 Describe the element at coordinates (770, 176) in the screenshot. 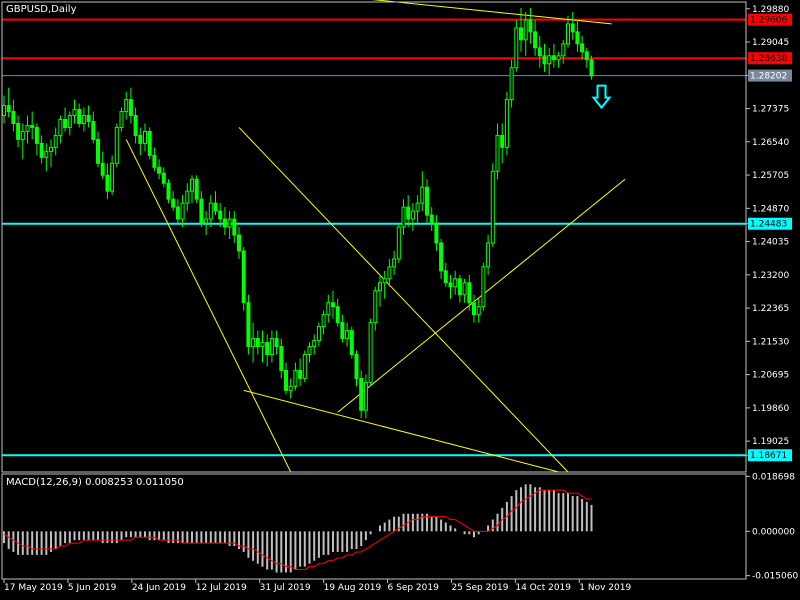

I see `price-tick-label: 1.25705` at that location.